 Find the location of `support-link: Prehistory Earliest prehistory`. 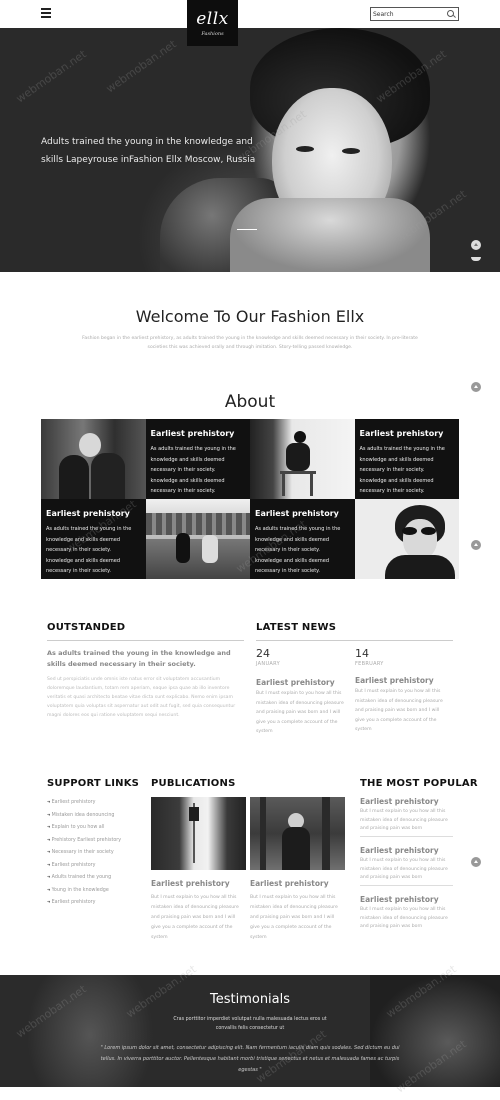

support-link: Prehistory Earliest prehistory is located at coordinates (92, 840).